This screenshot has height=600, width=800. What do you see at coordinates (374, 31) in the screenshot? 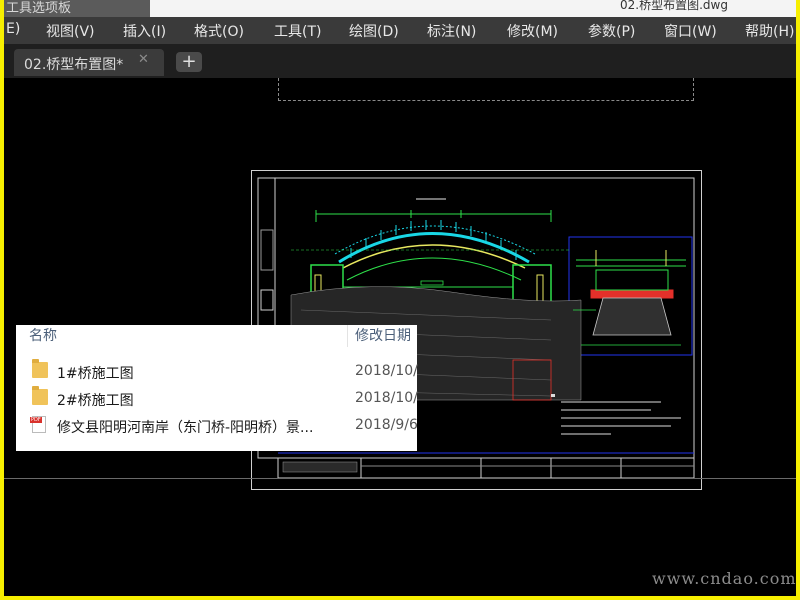
I see `menu-draw: 绘图(D)` at bounding box center [374, 31].